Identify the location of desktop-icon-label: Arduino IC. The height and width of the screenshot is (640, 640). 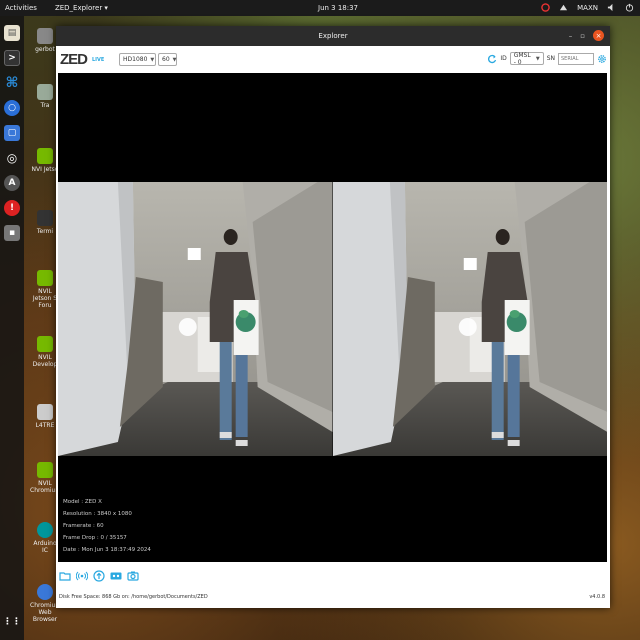
(45, 547).